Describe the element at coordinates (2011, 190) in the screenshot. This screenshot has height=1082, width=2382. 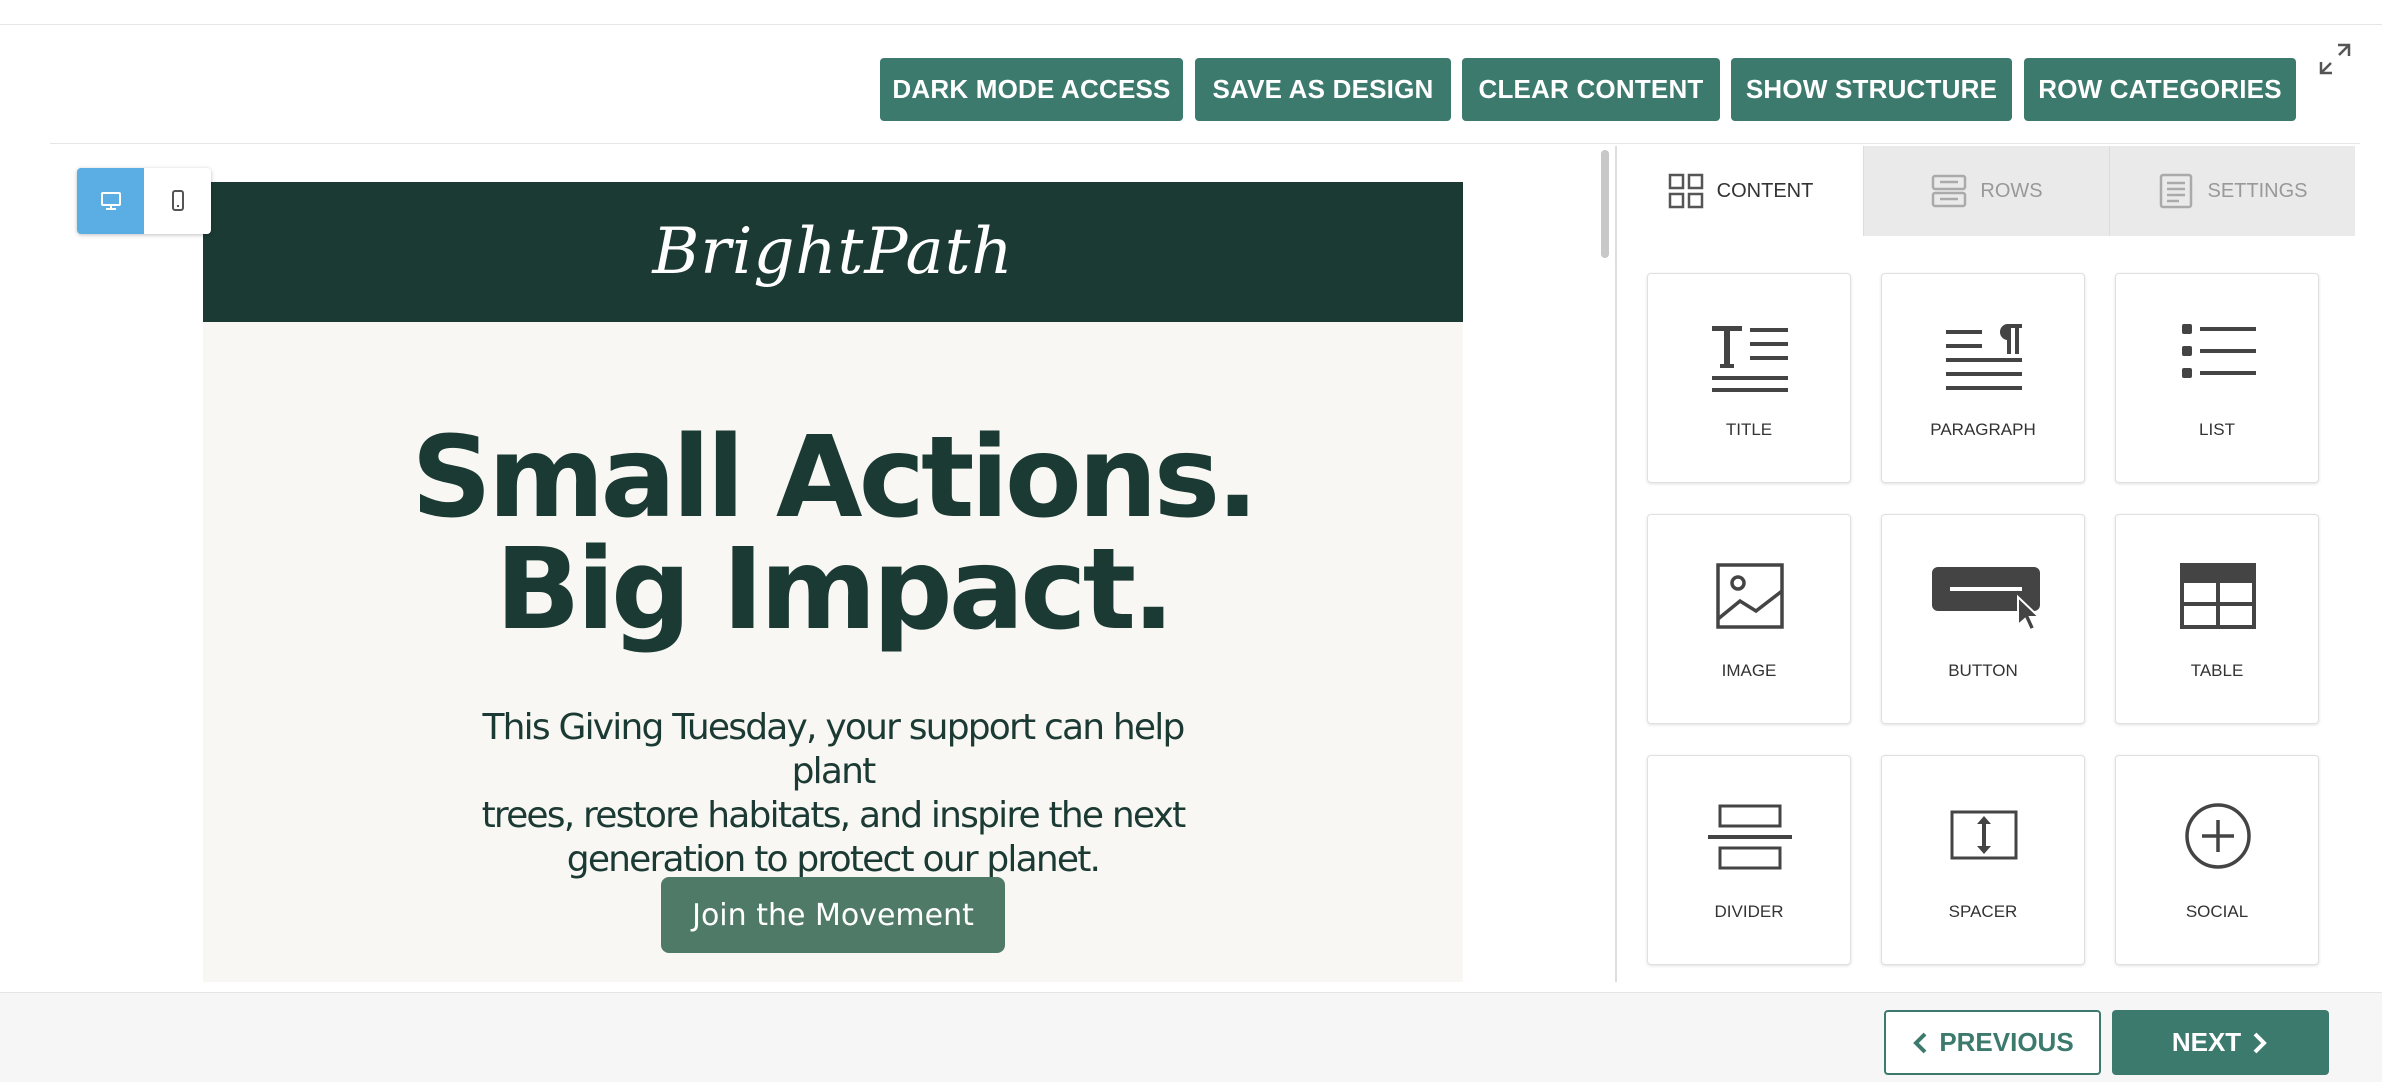
I see `tab-rows-label: ROWS` at that location.